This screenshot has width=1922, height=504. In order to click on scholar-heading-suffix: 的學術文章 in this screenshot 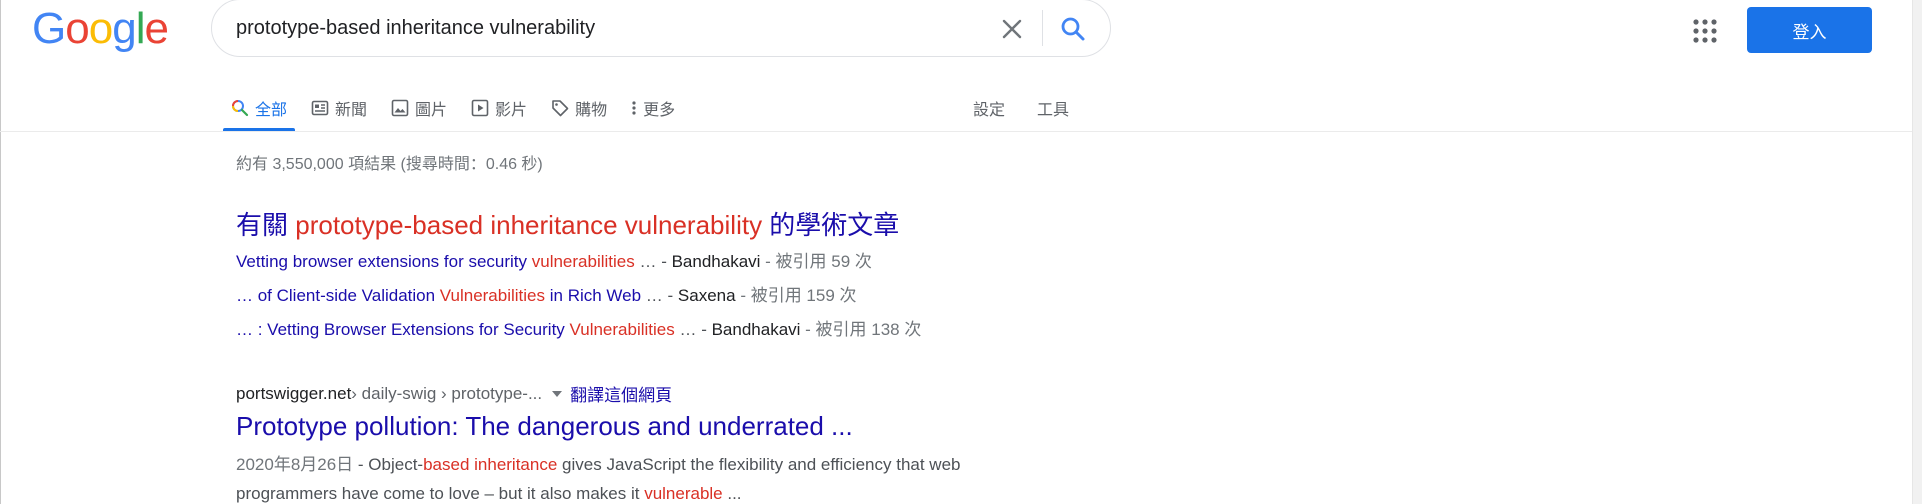, I will do `click(831, 225)`.